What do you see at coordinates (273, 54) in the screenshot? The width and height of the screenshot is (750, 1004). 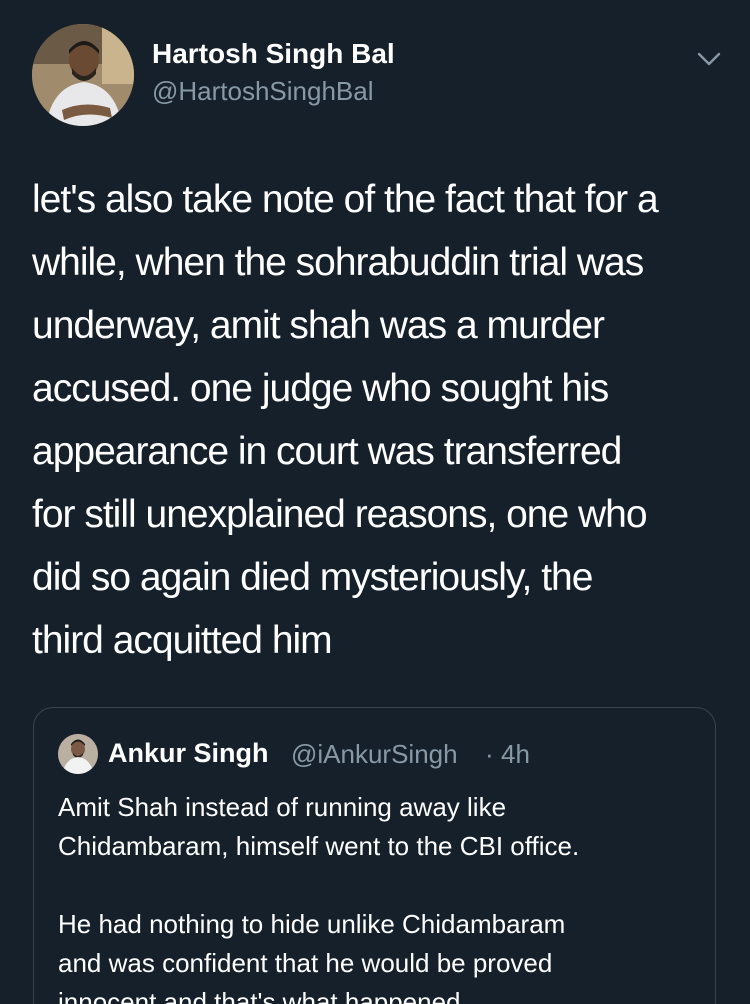 I see `author-name: Hartosh Singh Bal` at bounding box center [273, 54].